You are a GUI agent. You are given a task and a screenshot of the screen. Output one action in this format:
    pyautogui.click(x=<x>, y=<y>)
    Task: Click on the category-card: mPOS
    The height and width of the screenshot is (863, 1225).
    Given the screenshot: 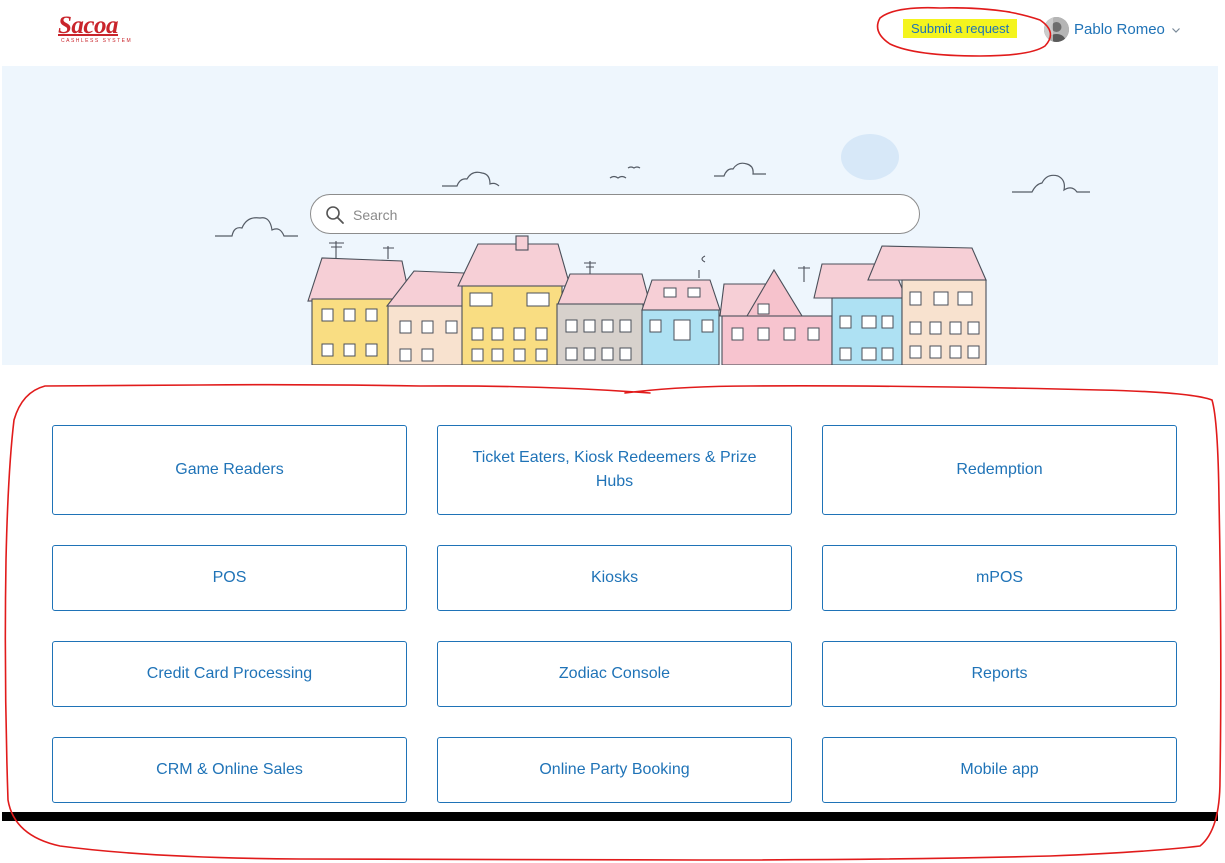 What is the action you would take?
    pyautogui.click(x=999, y=578)
    